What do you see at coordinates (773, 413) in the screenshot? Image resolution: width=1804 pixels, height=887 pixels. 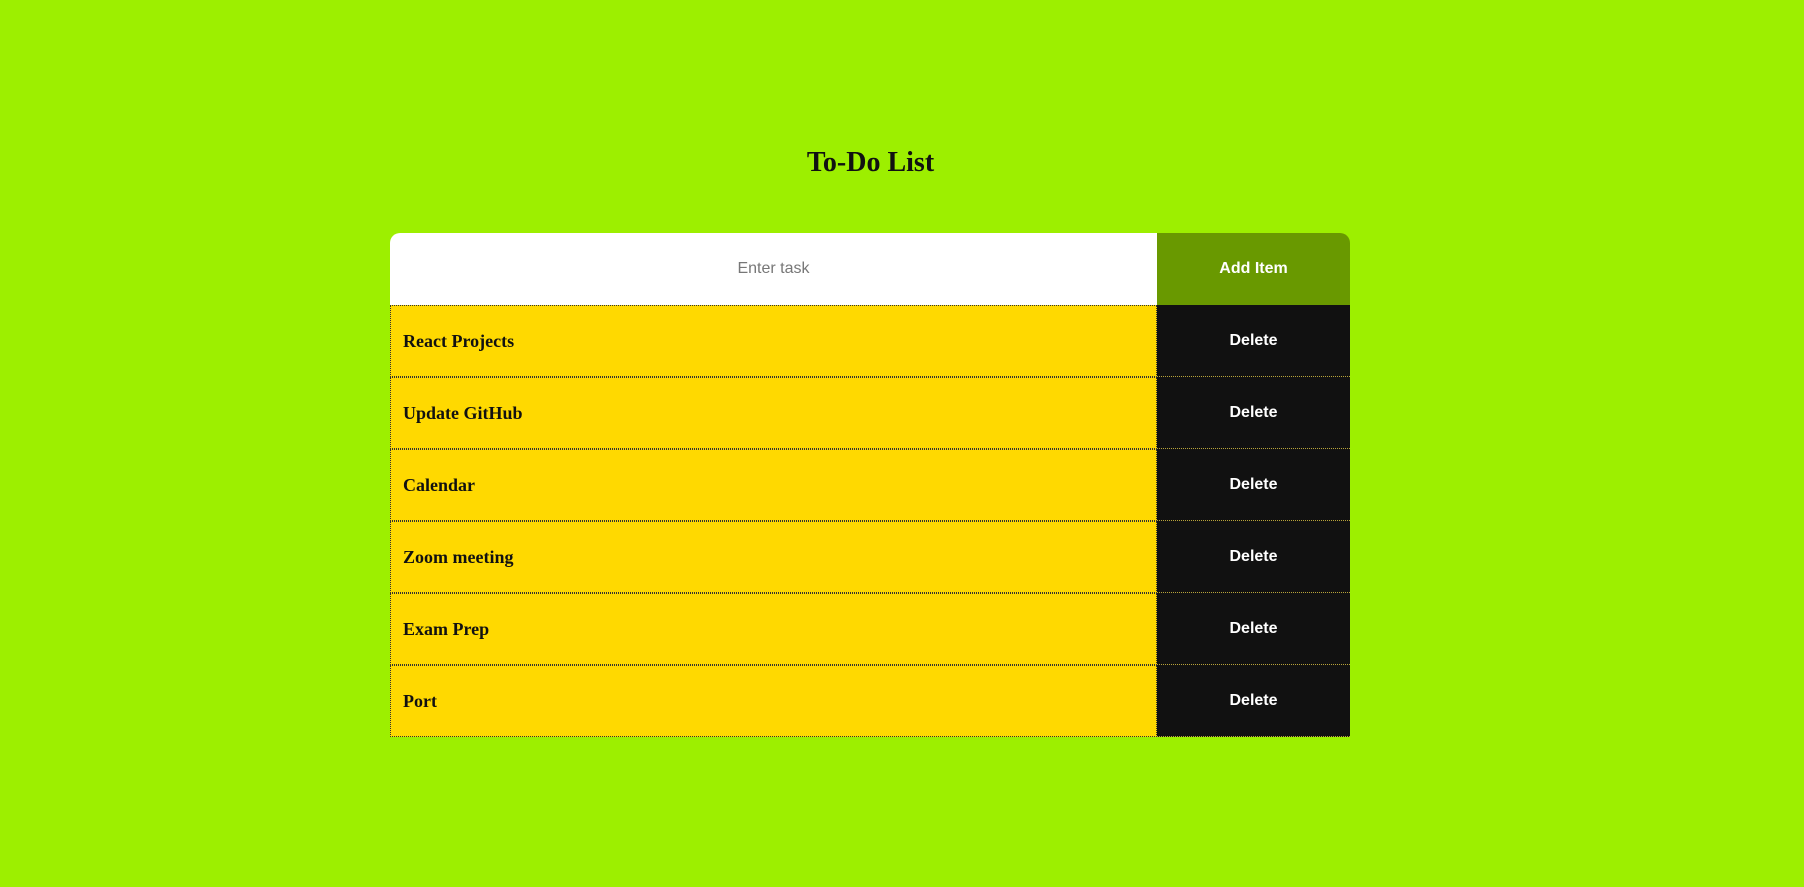 I see `task-label: Update GitHub` at bounding box center [773, 413].